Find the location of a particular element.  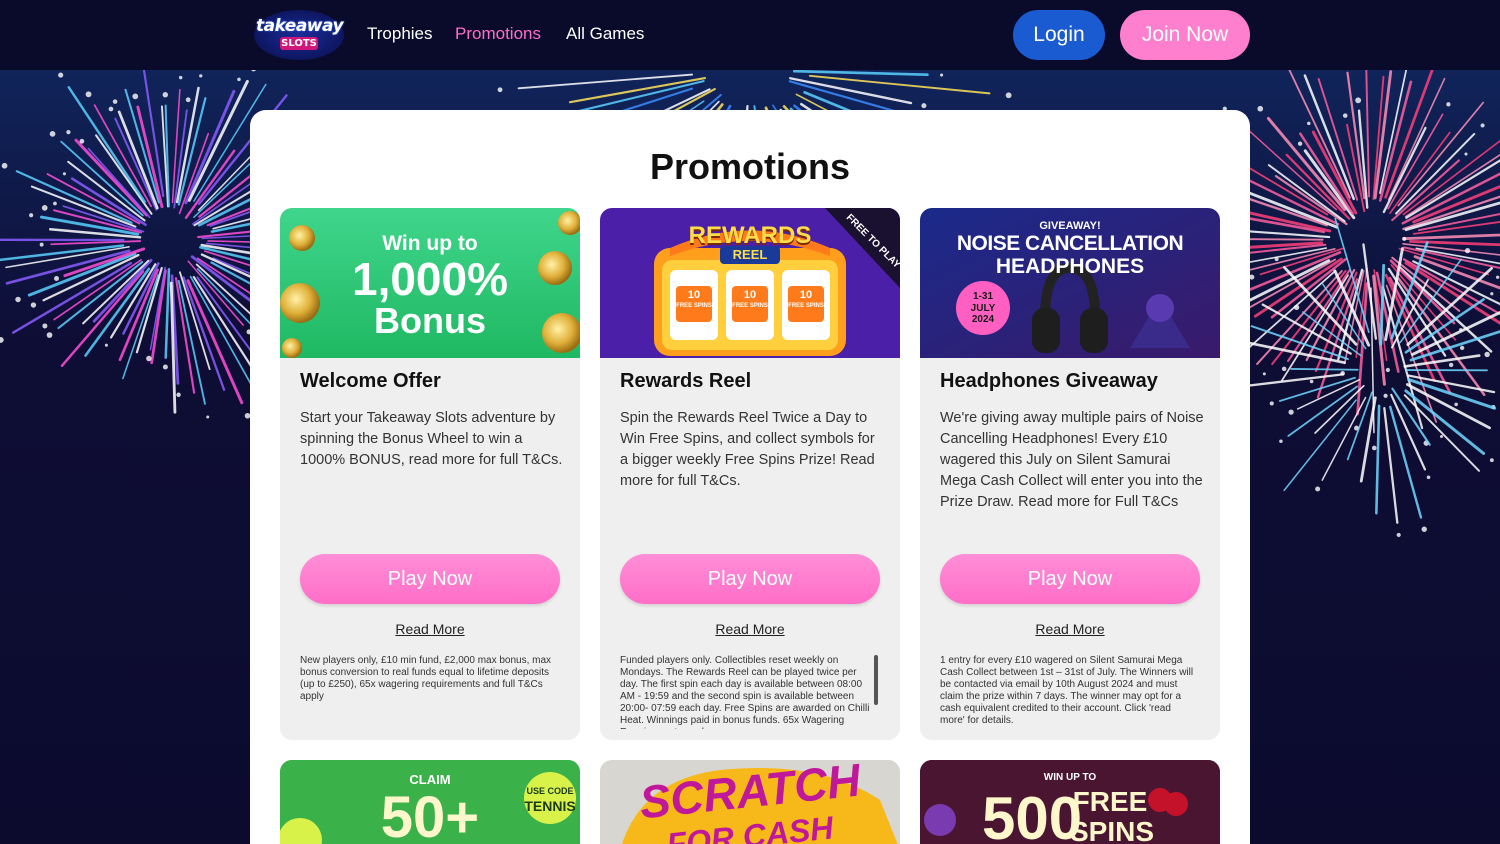

giveaway-image-line2: HEADPHONES is located at coordinates (1070, 266).